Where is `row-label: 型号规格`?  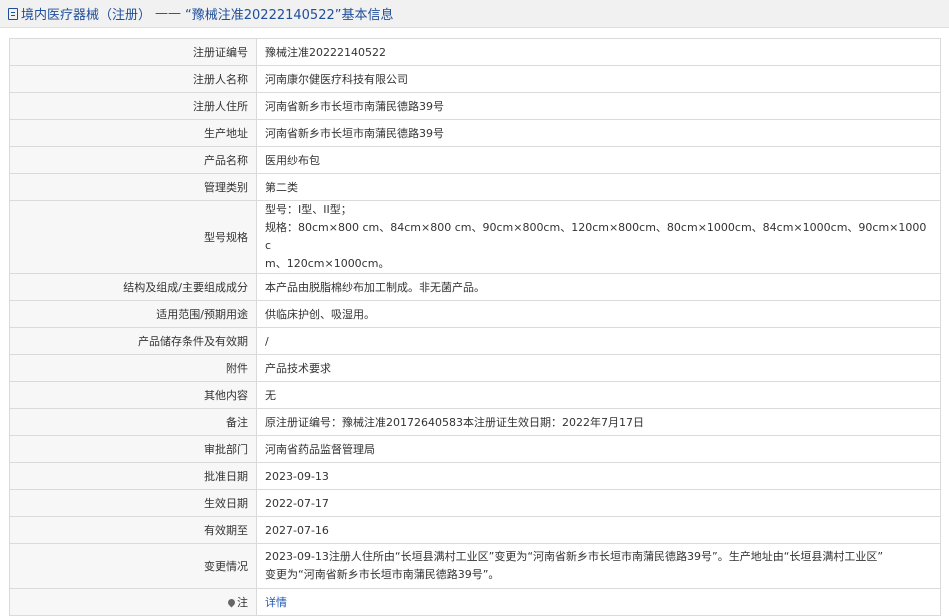 row-label: 型号规格 is located at coordinates (133, 237).